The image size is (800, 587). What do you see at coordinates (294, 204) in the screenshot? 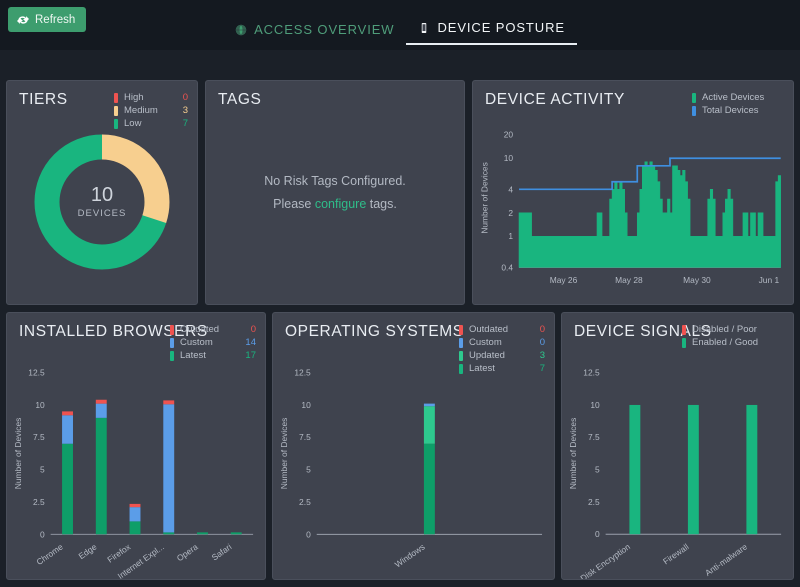
I see `tags-empty-prefix: Please` at bounding box center [294, 204].